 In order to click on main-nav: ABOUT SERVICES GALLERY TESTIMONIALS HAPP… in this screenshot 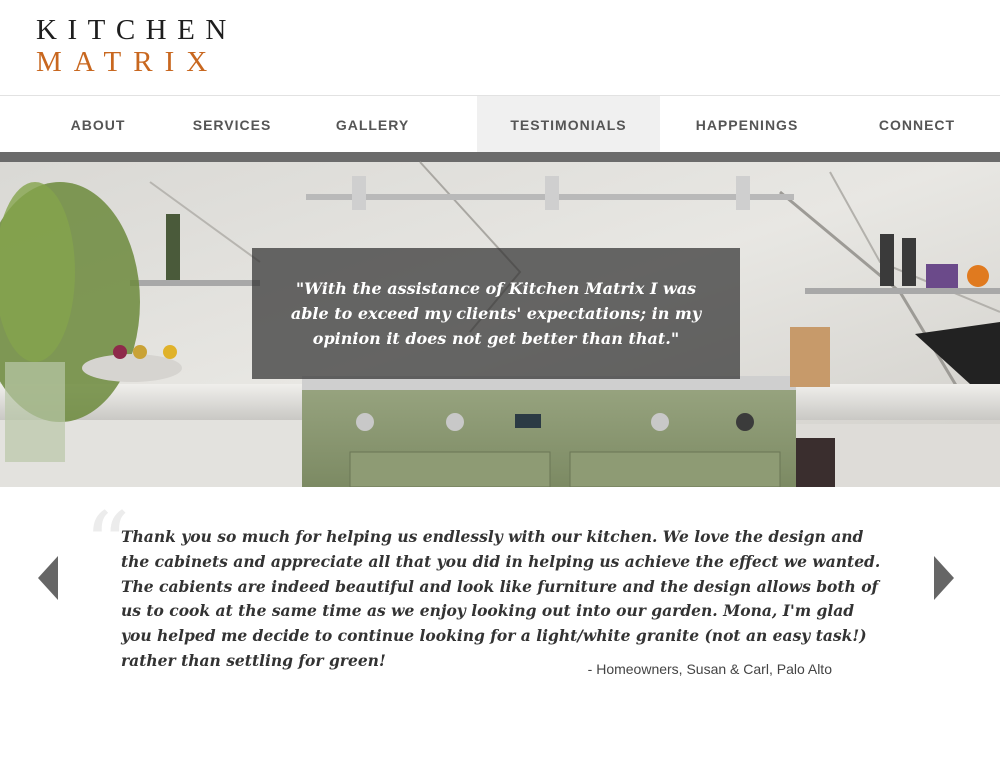, I will do `click(500, 124)`.